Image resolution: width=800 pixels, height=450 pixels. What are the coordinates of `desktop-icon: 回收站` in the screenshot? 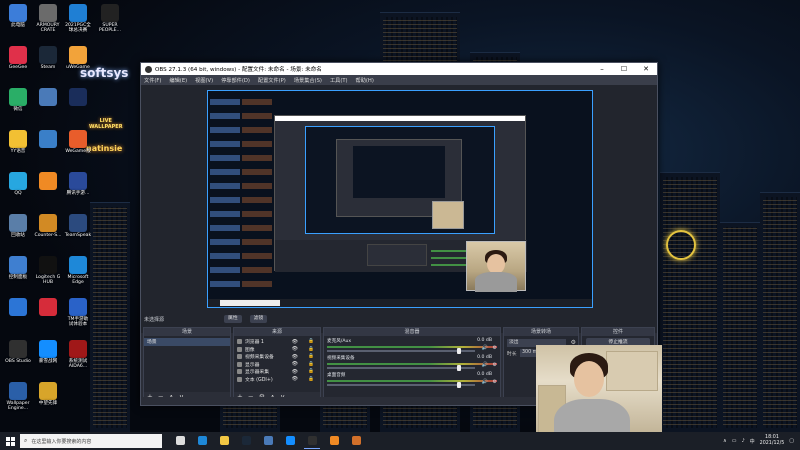 It's located at (18, 226).